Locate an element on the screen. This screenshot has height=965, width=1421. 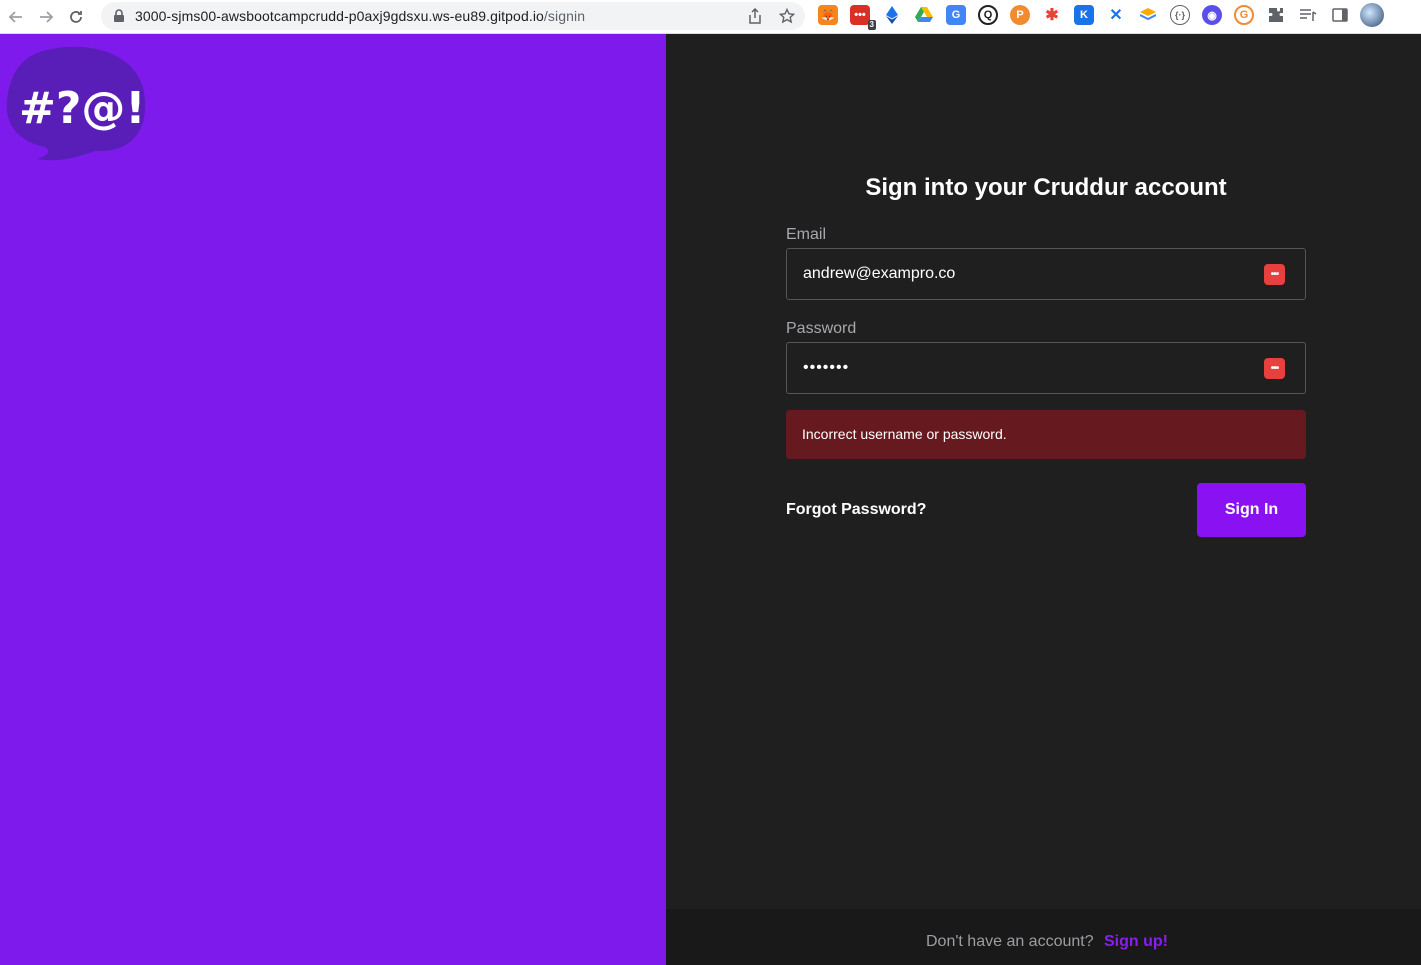
metamask-extension-icon: 🦊 is located at coordinates (828, 15).